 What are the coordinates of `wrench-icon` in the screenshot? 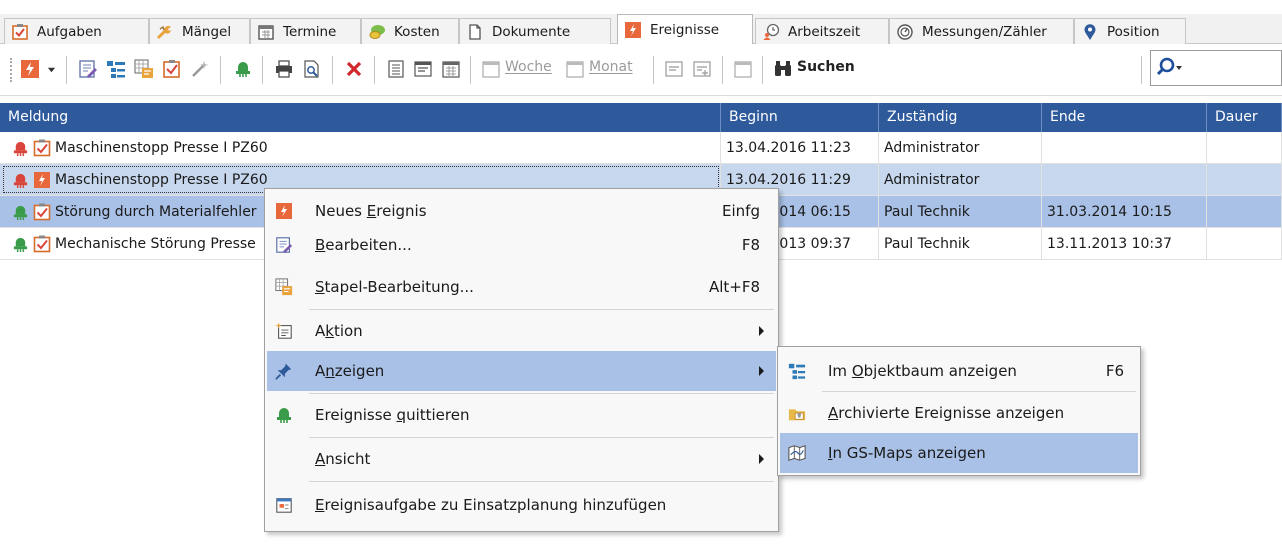 It's located at (163, 32).